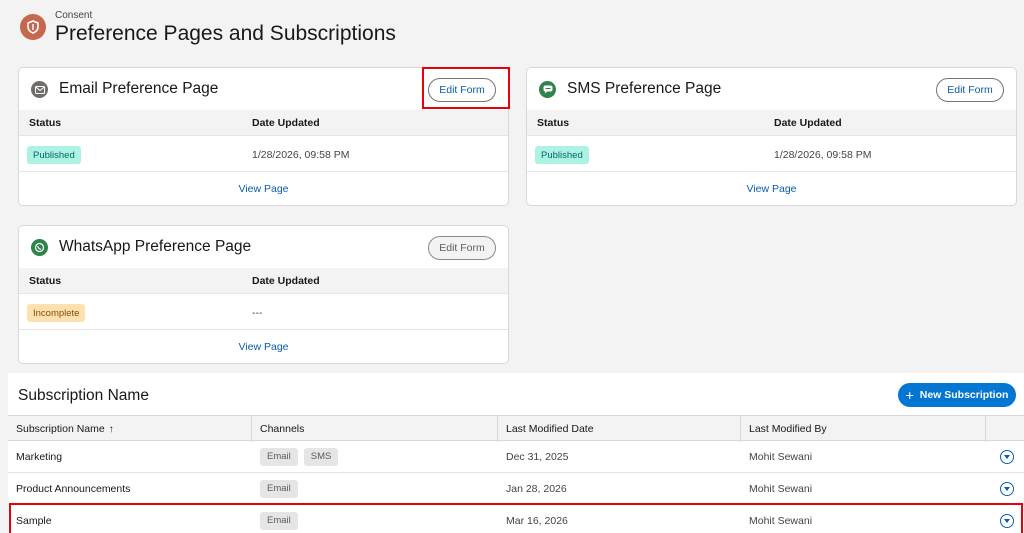 This screenshot has width=1024, height=533. What do you see at coordinates (155, 246) in the screenshot?
I see `card-title: WhatsApp Preference Page` at bounding box center [155, 246].